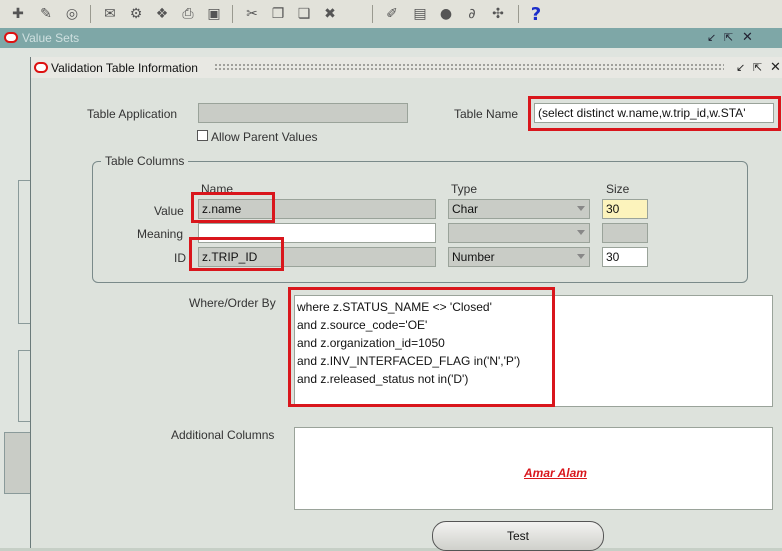 This screenshot has width=782, height=551. I want to click on column-header-size: Size, so click(618, 189).